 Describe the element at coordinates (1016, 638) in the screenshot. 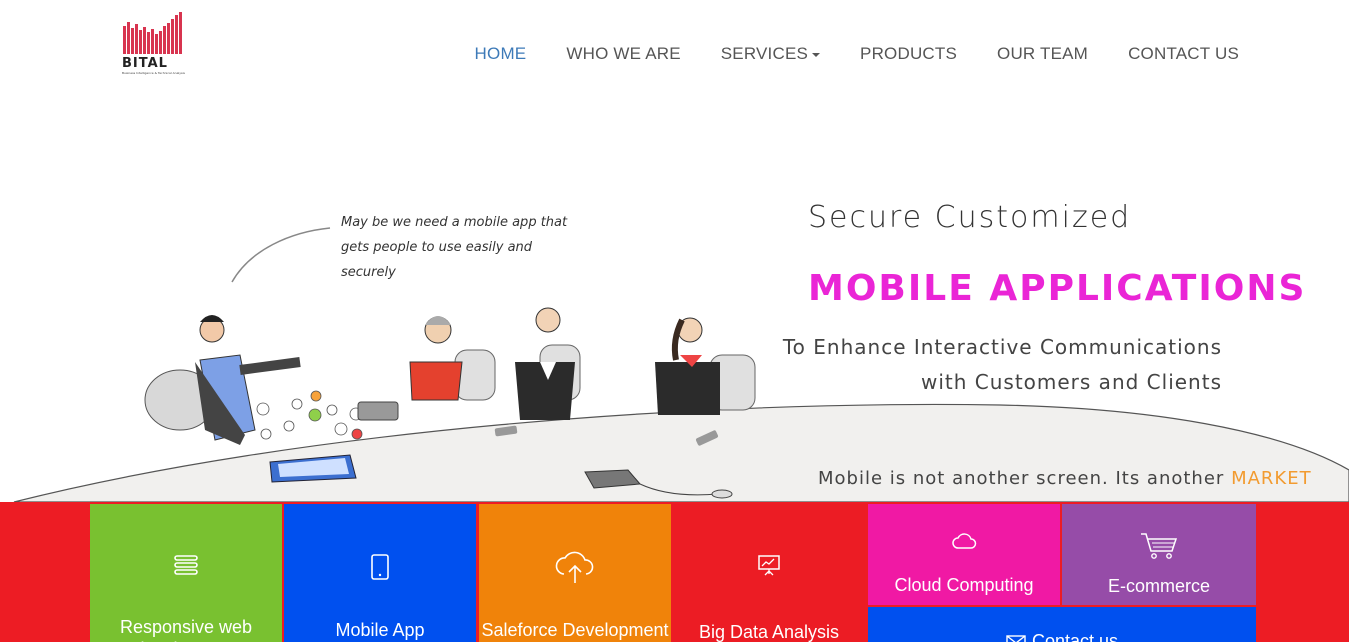

I see `mail-icon` at that location.